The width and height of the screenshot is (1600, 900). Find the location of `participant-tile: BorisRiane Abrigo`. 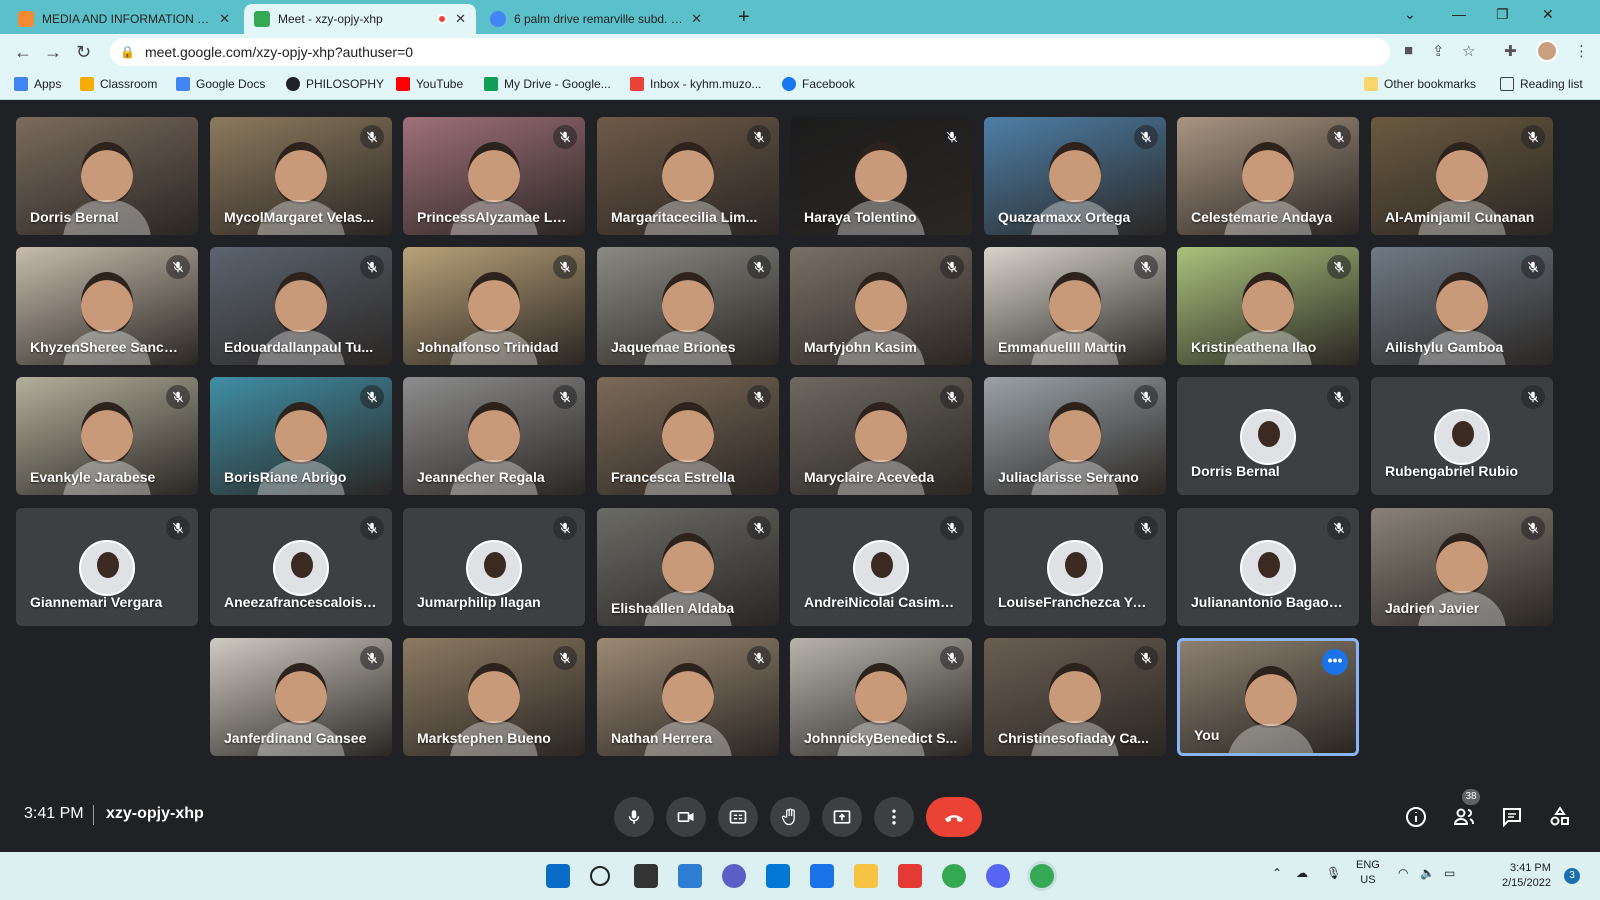

participant-tile: BorisRiane Abrigo is located at coordinates (301, 436).